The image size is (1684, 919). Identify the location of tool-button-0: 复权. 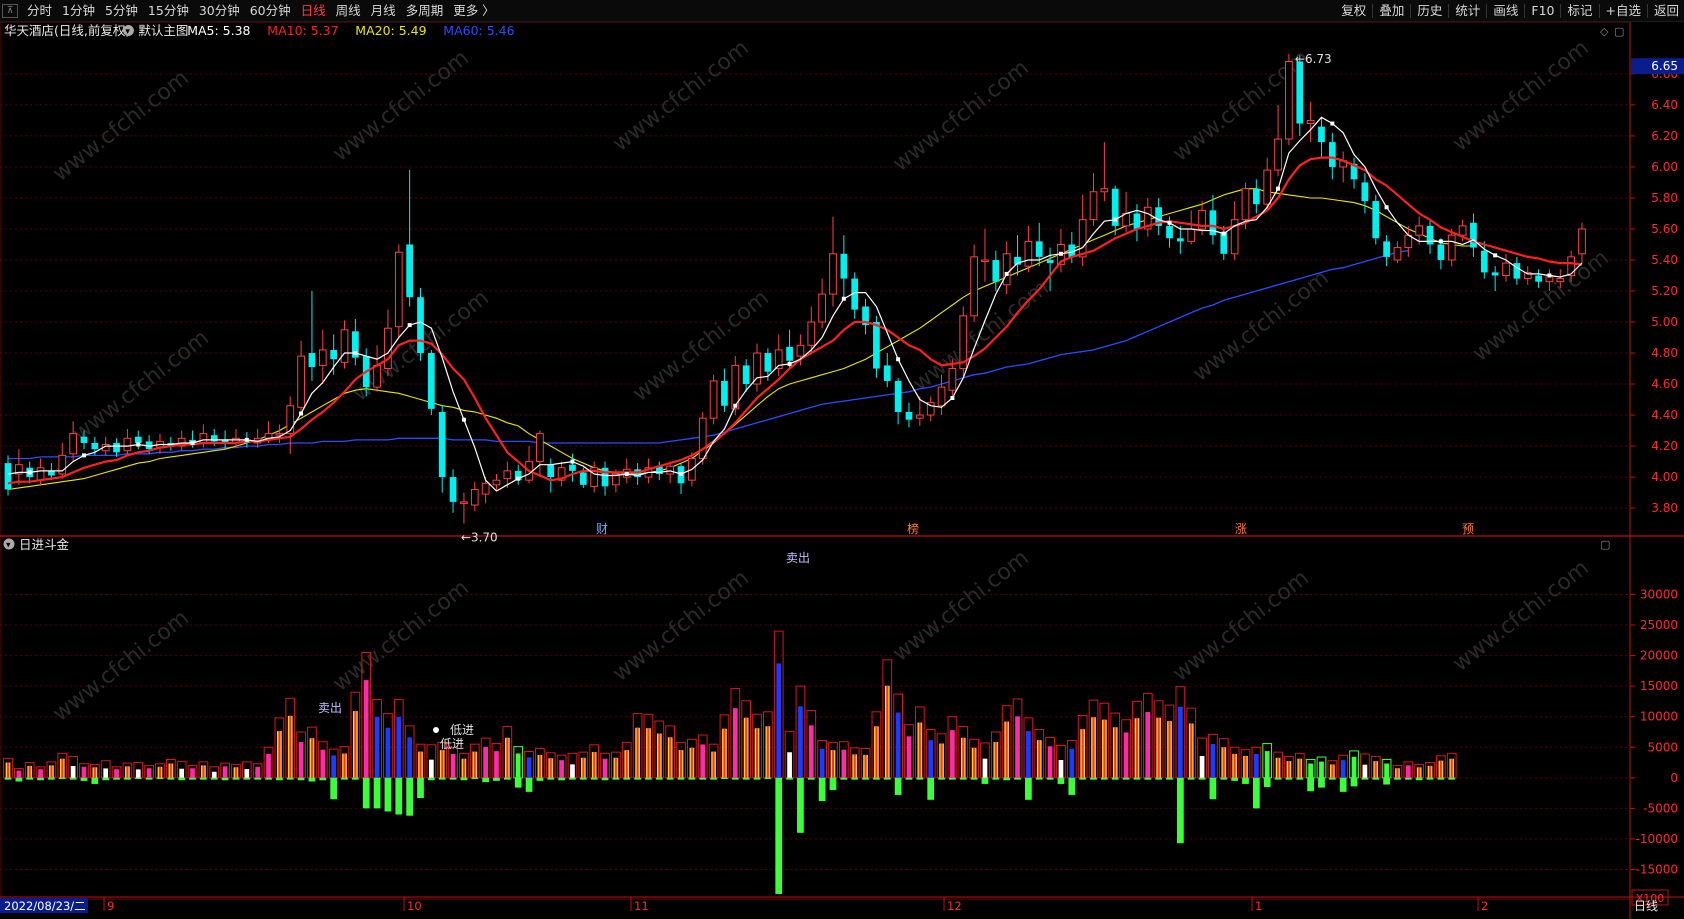
(1353, 11).